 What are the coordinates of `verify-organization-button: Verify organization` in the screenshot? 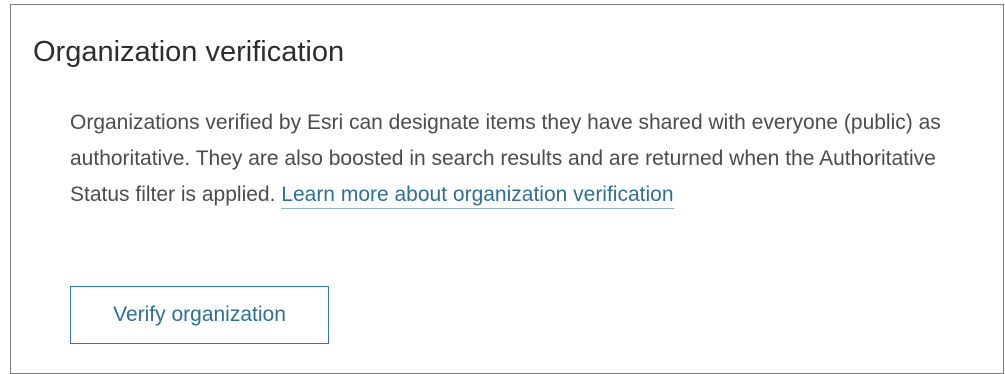 It's located at (199, 315).